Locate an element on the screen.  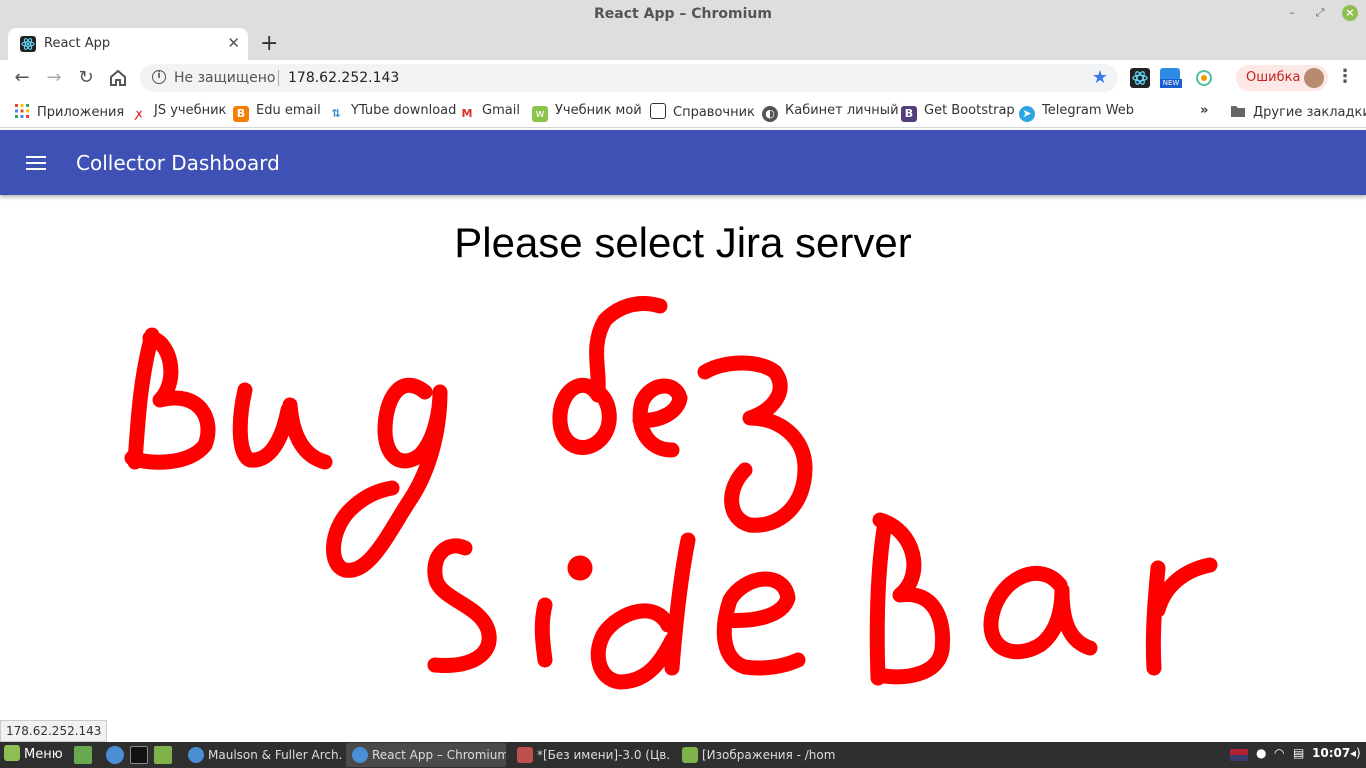
telegram-icon: ➤ is located at coordinates (1027, 114).